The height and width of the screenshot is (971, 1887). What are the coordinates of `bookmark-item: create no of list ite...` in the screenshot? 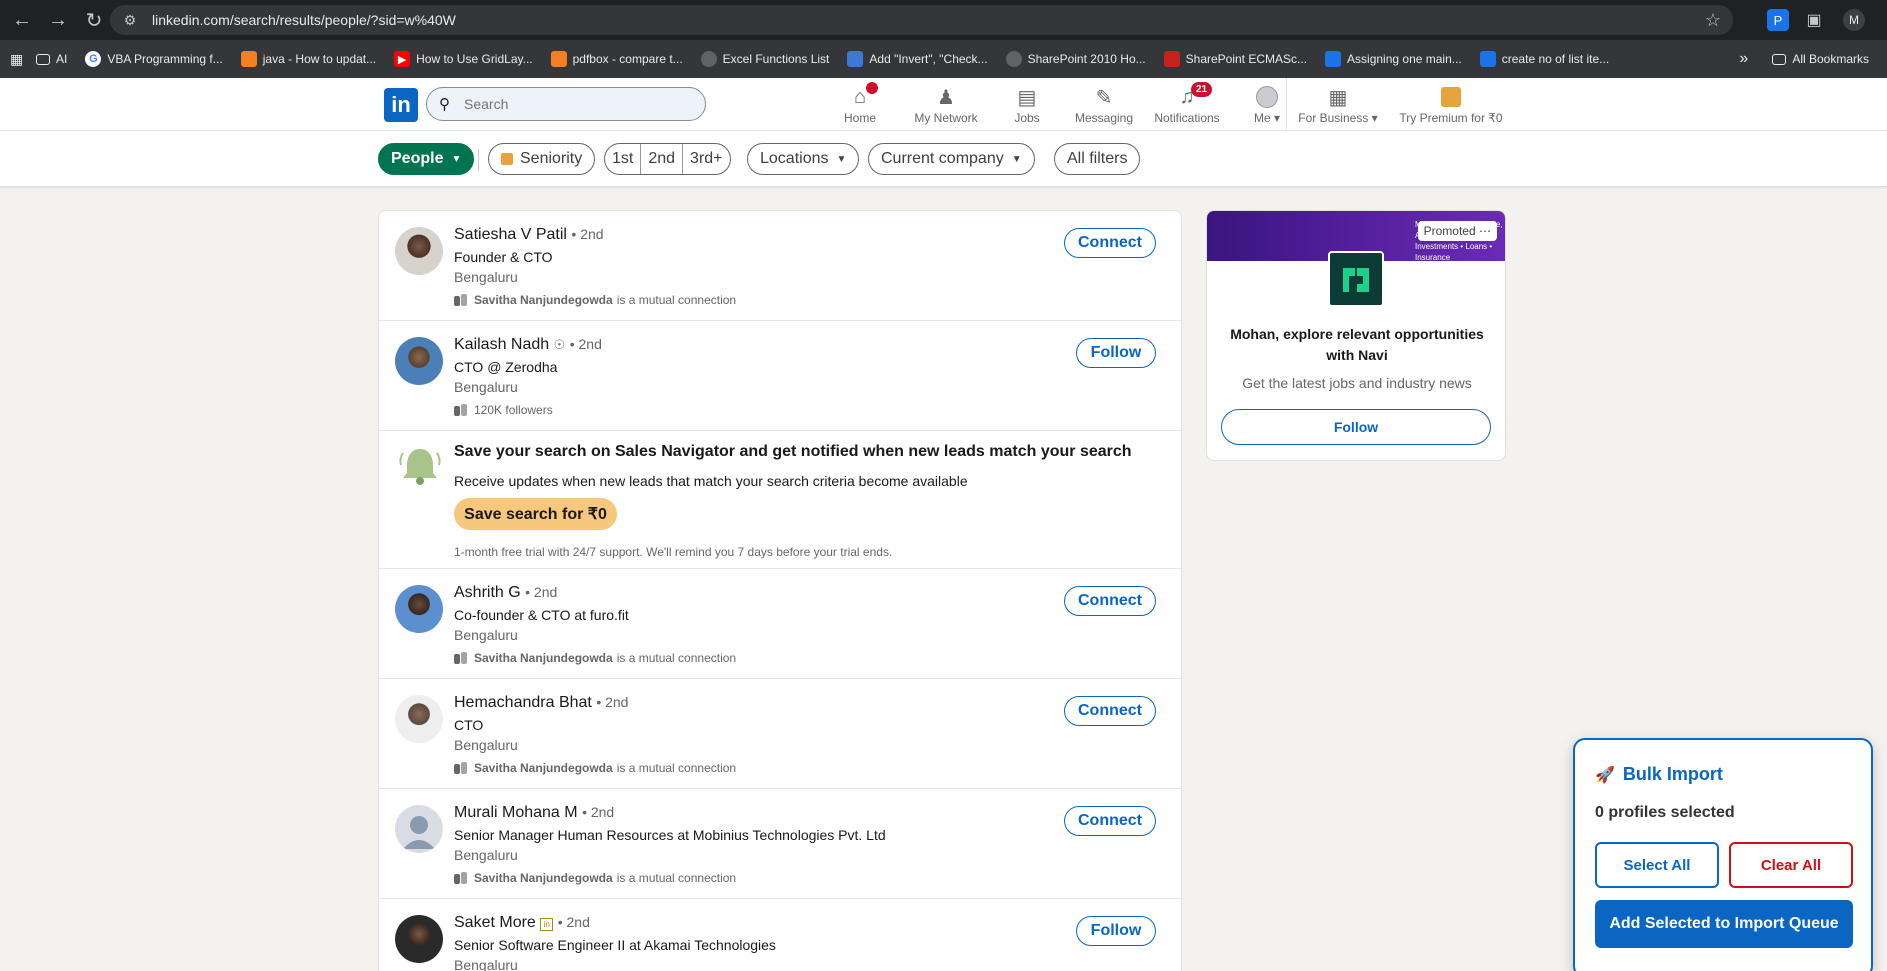 It's located at (1544, 59).